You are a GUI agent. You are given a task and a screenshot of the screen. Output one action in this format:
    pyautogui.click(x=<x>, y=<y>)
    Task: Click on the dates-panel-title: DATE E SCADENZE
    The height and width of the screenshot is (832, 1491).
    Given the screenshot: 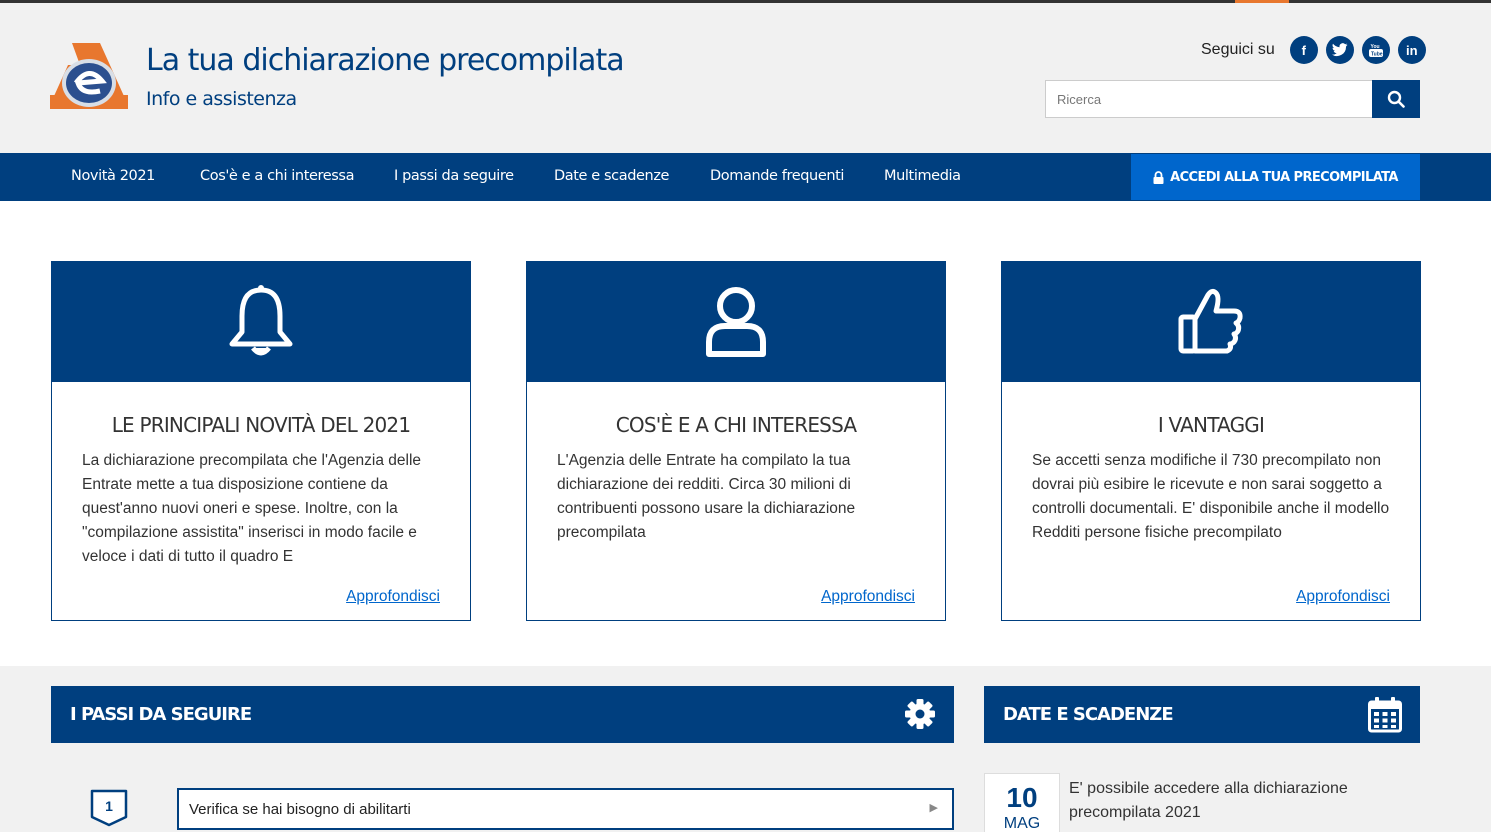 What is the action you would take?
    pyautogui.click(x=1088, y=714)
    